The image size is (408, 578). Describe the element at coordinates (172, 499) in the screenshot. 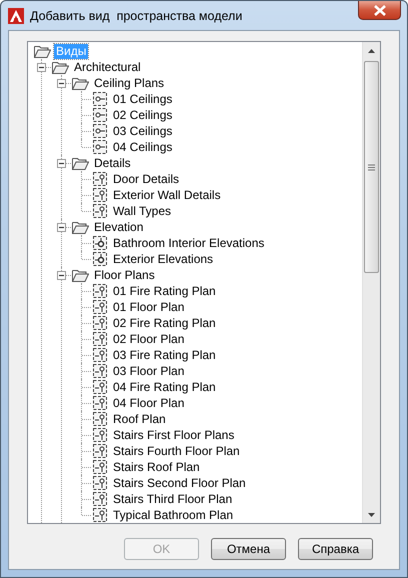

I see `tree-item: Stairs Third Floor Plan` at that location.